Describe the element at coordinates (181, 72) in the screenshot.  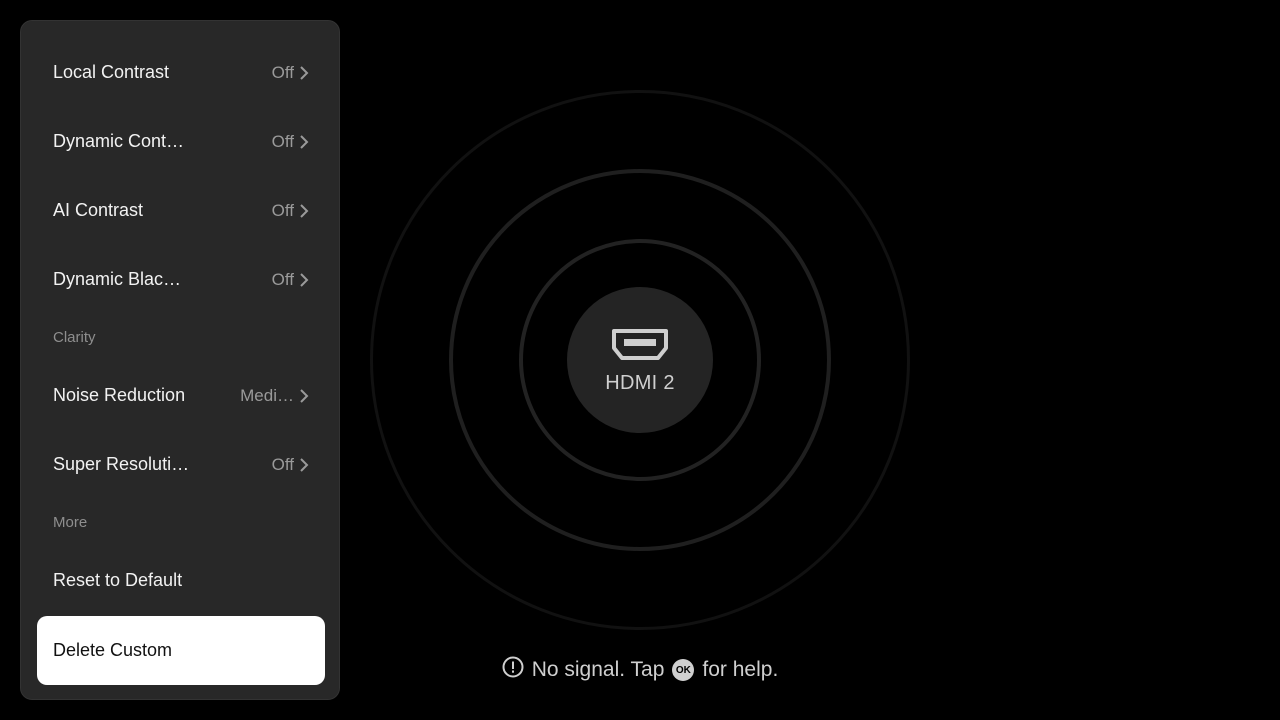
I see `menu-item-local-contrast: Local Contrast Off` at that location.